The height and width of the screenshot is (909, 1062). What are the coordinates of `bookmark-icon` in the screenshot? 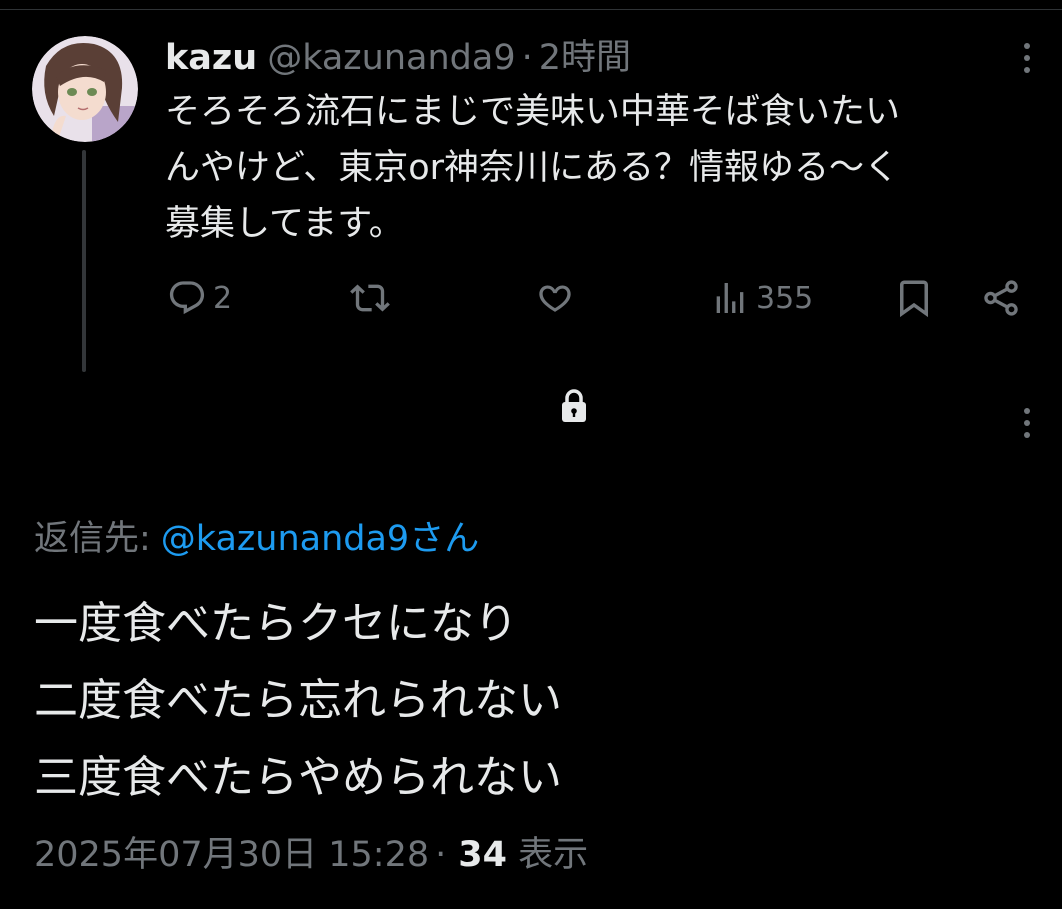 It's located at (914, 299).